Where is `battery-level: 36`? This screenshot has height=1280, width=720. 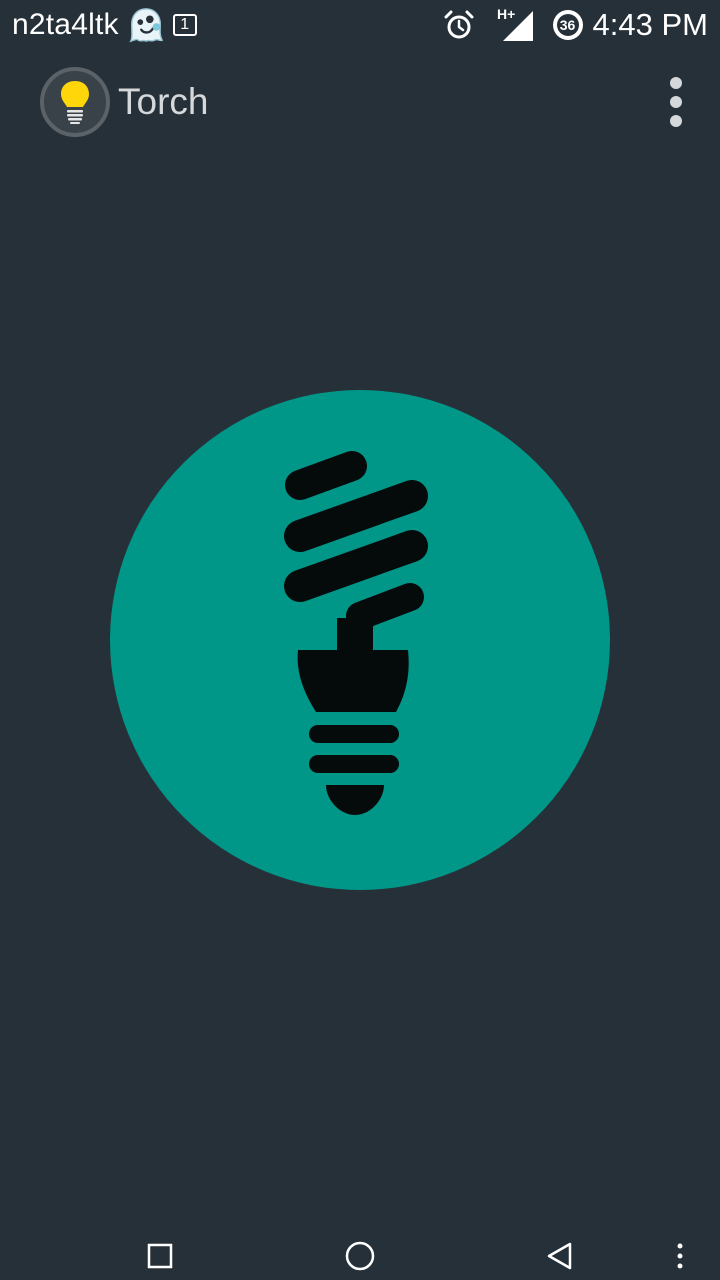 battery-level: 36 is located at coordinates (567, 25).